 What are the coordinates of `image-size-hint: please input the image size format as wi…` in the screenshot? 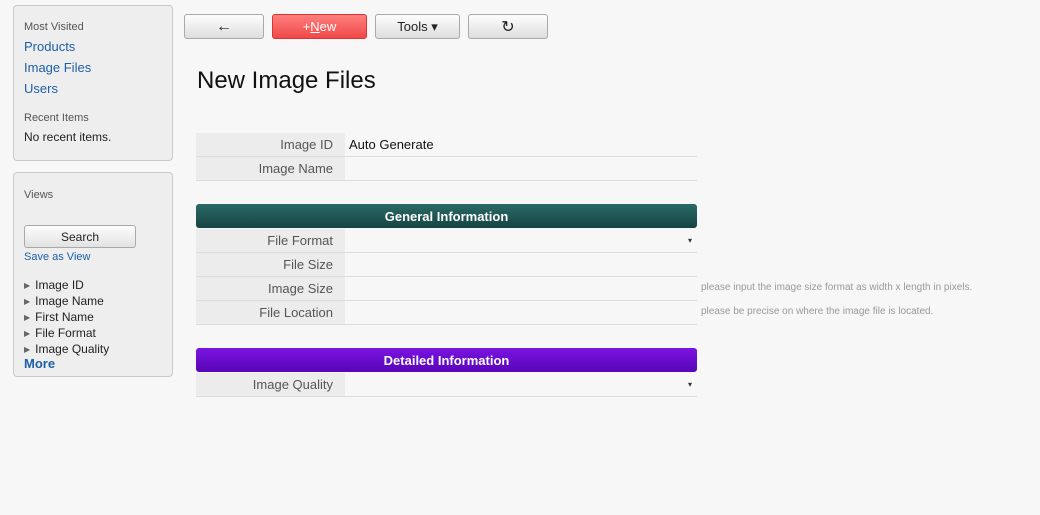 It's located at (837, 287).